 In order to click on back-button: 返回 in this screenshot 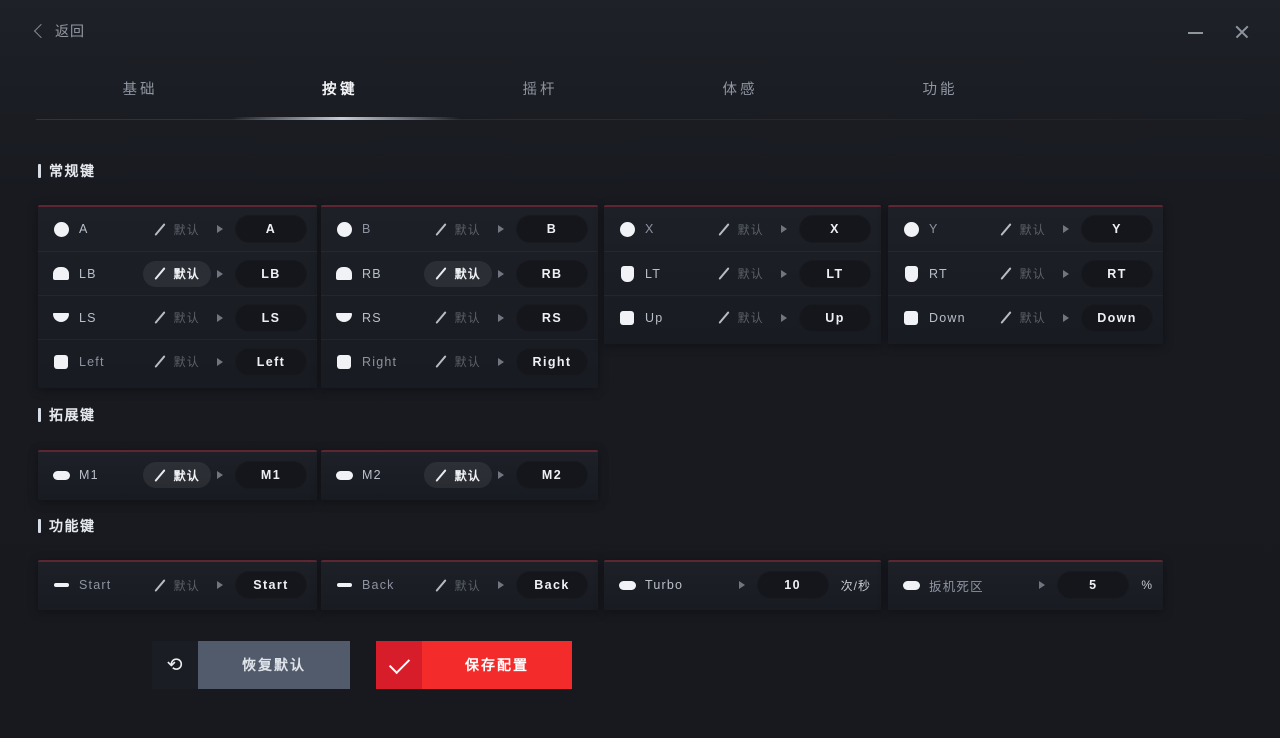, I will do `click(59, 31)`.